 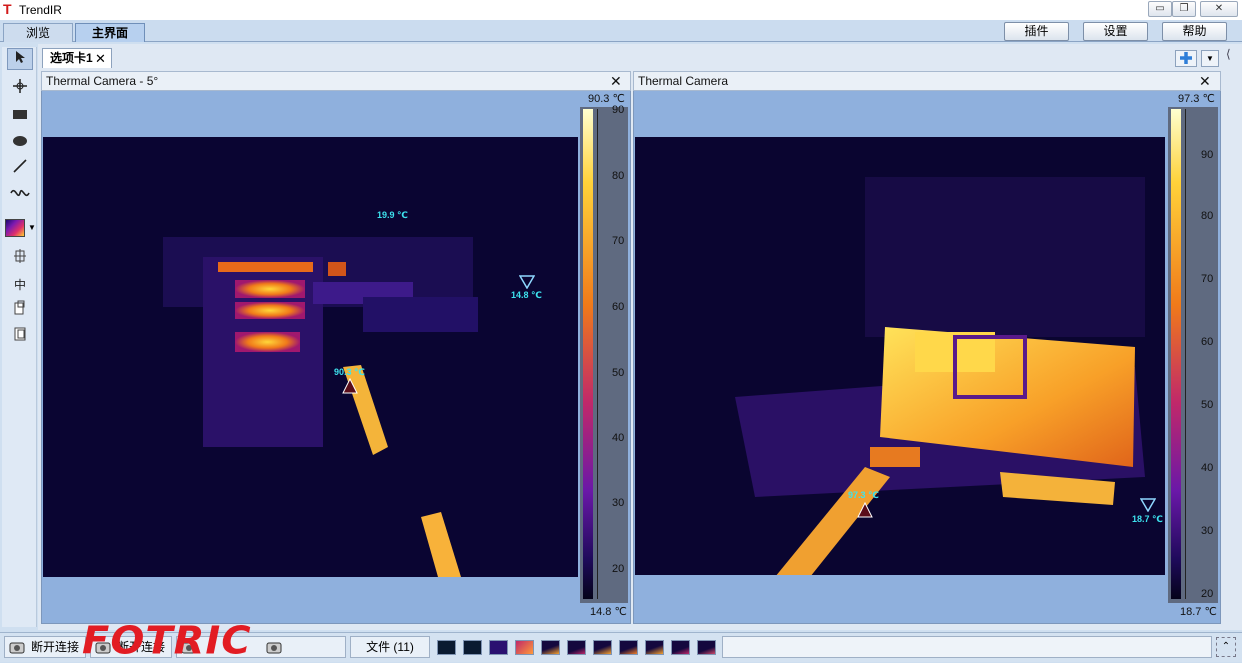 I want to click on settings-button: 设置, so click(x=1115, y=31).